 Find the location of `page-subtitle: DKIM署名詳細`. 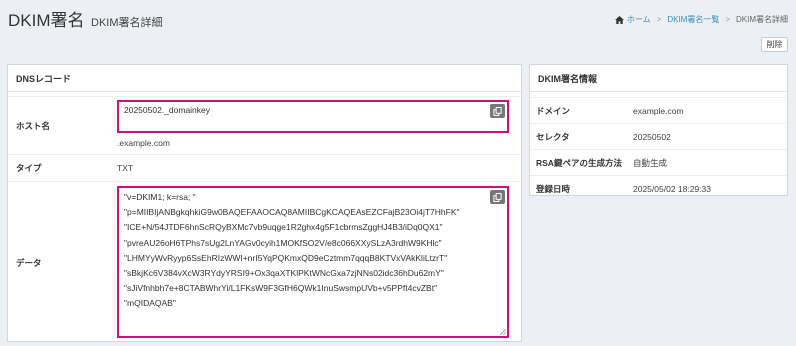

page-subtitle: DKIM署名詳細 is located at coordinates (127, 23).